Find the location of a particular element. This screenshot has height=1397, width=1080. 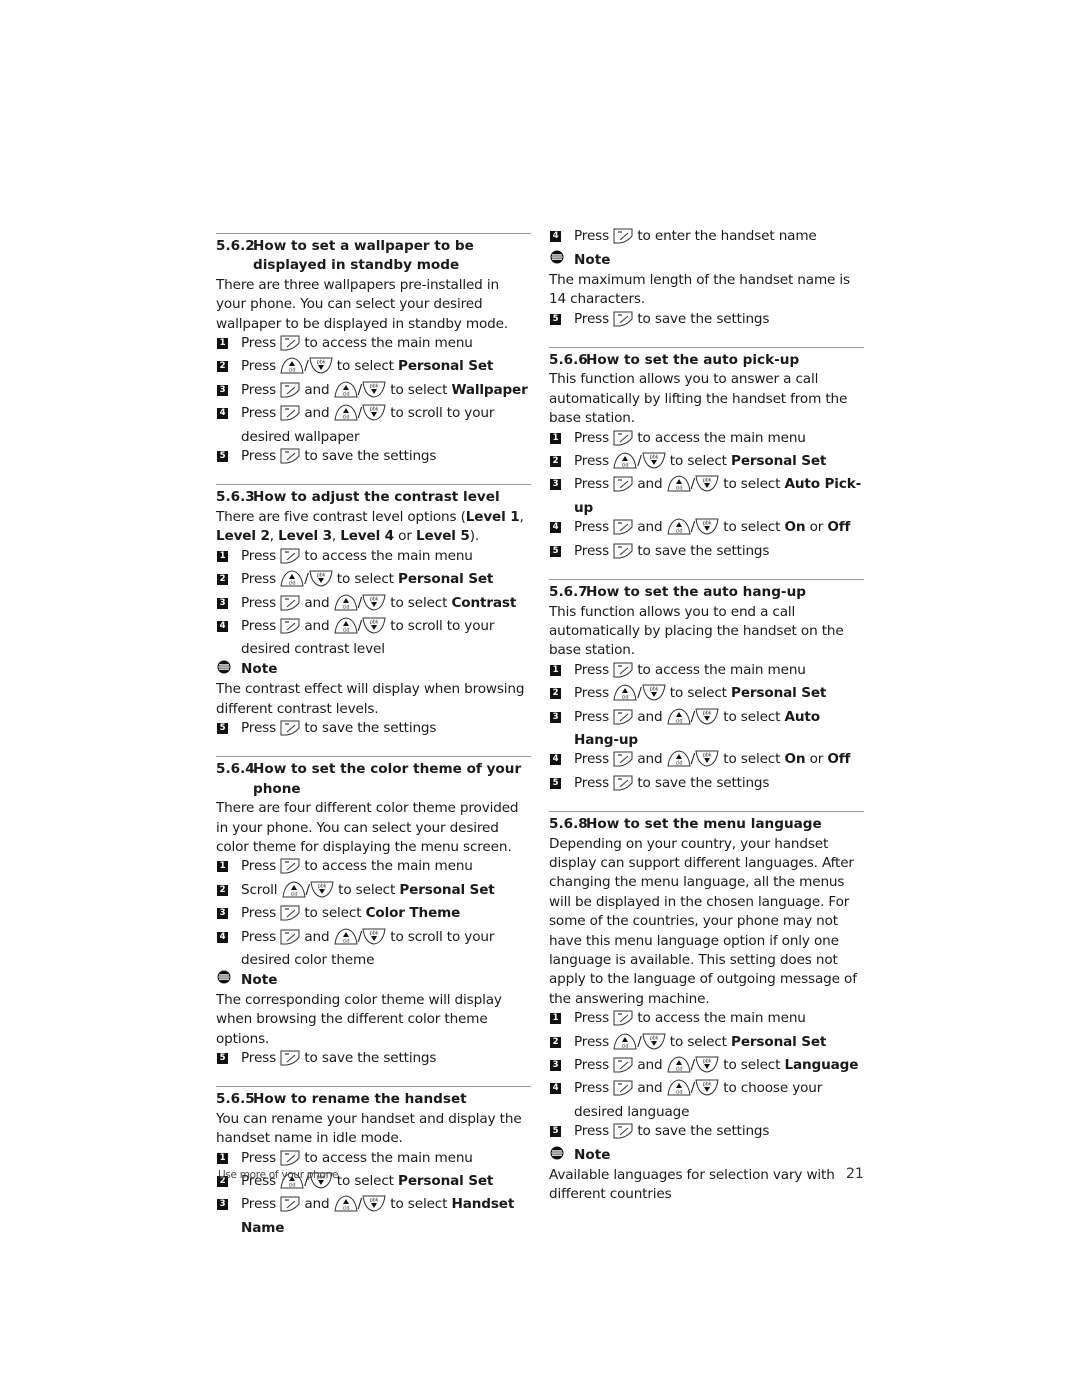

section-title: How to set the auto hang-up is located at coordinates (696, 592).